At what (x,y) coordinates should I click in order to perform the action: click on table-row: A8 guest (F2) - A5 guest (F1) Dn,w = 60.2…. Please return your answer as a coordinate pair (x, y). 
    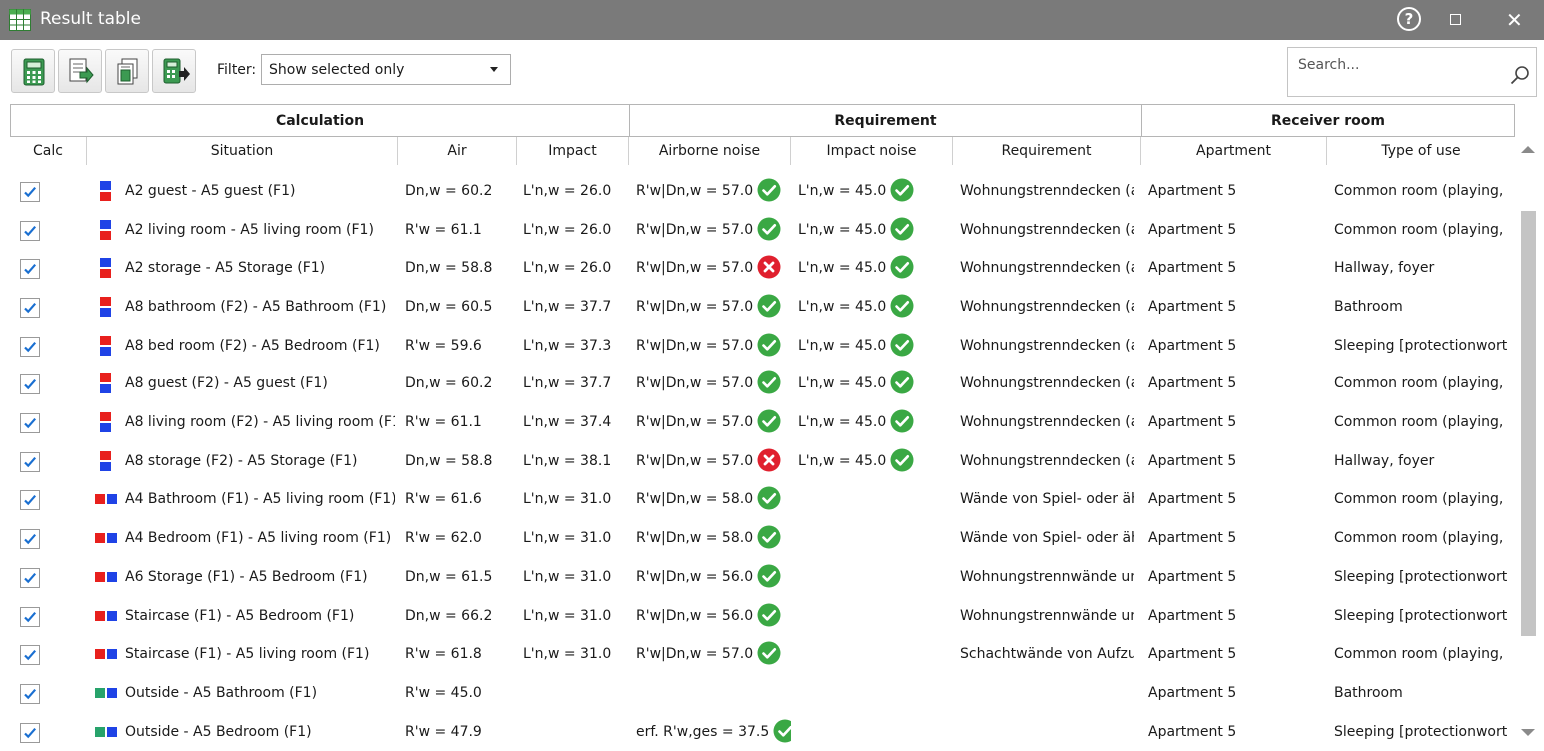
    Looking at the image, I should click on (763, 383).